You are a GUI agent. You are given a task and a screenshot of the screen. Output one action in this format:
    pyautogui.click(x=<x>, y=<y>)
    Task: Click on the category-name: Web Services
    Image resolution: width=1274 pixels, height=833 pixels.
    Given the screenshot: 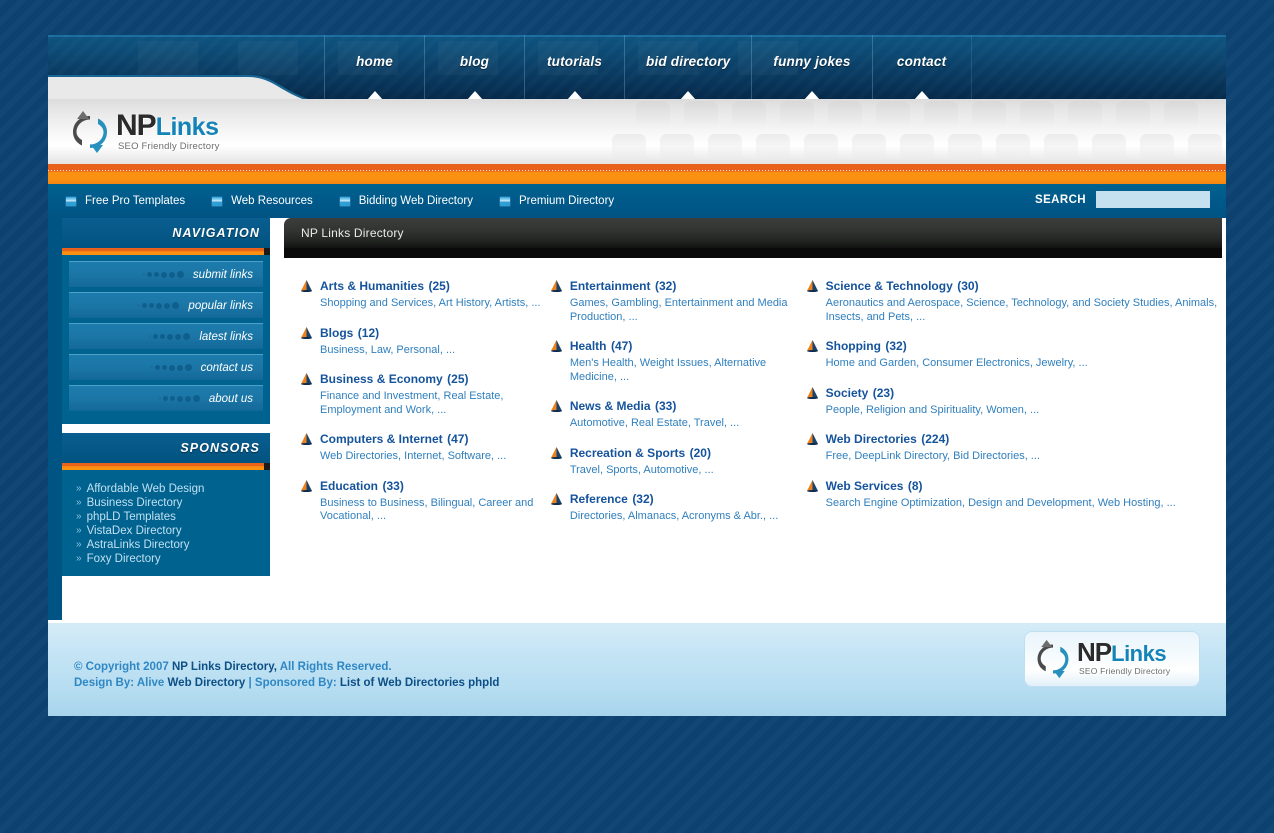 What is the action you would take?
    pyautogui.click(x=865, y=486)
    